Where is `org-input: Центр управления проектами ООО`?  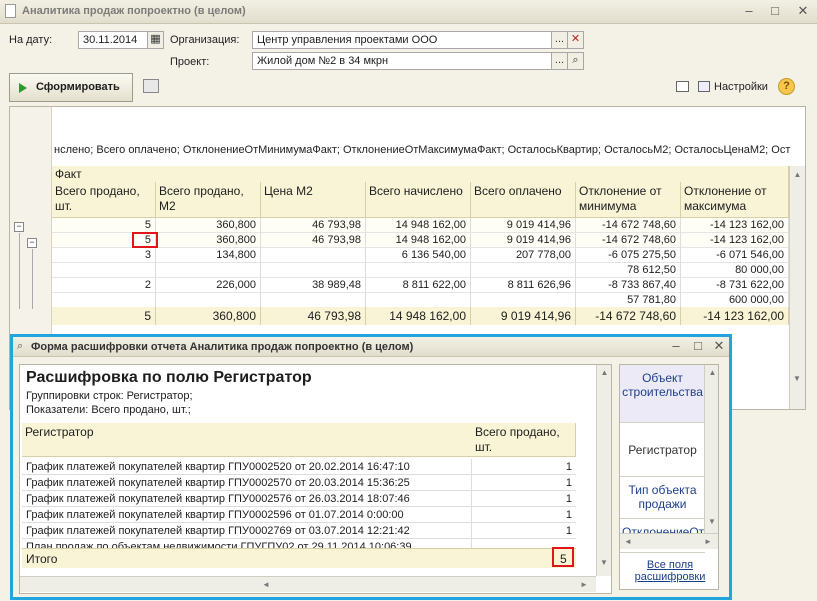 org-input: Центр управления проектами ООО is located at coordinates (402, 40).